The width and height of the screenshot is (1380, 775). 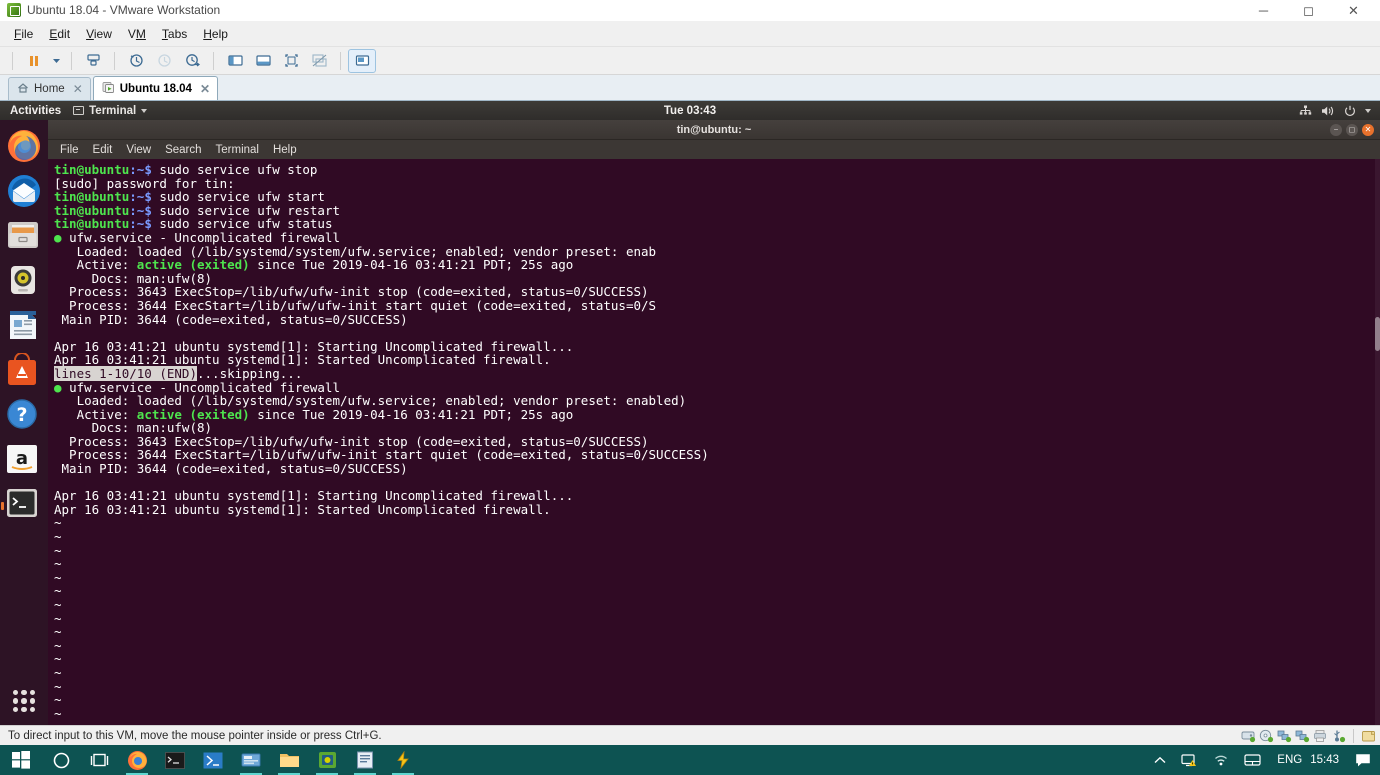 I want to click on terminal-menu-terminal: Terminal, so click(x=237, y=150).